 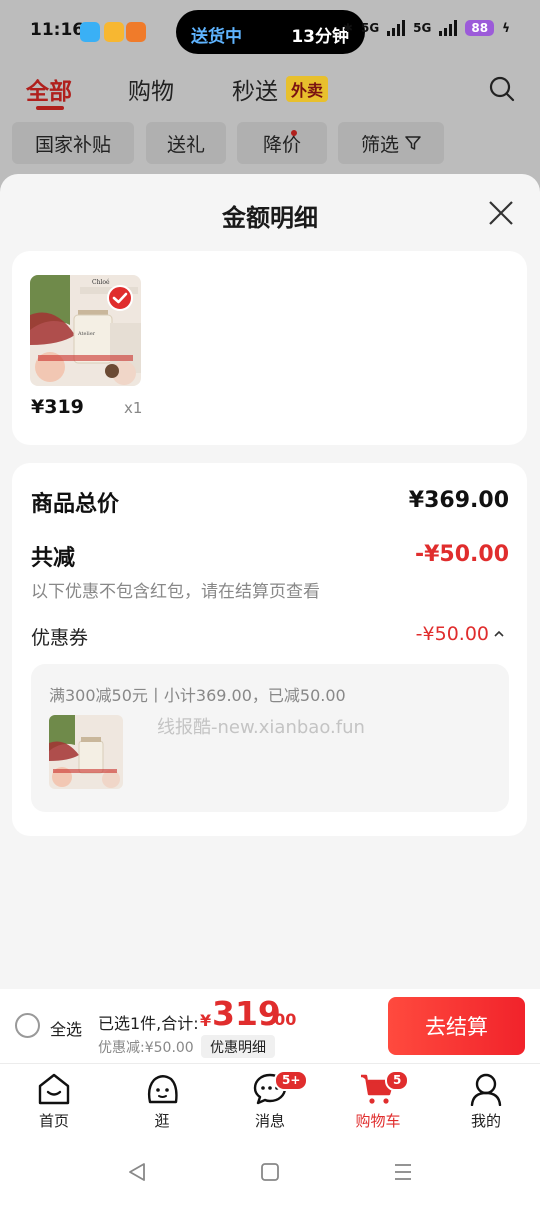 I want to click on coupon-value: -¥50.00, so click(x=452, y=634).